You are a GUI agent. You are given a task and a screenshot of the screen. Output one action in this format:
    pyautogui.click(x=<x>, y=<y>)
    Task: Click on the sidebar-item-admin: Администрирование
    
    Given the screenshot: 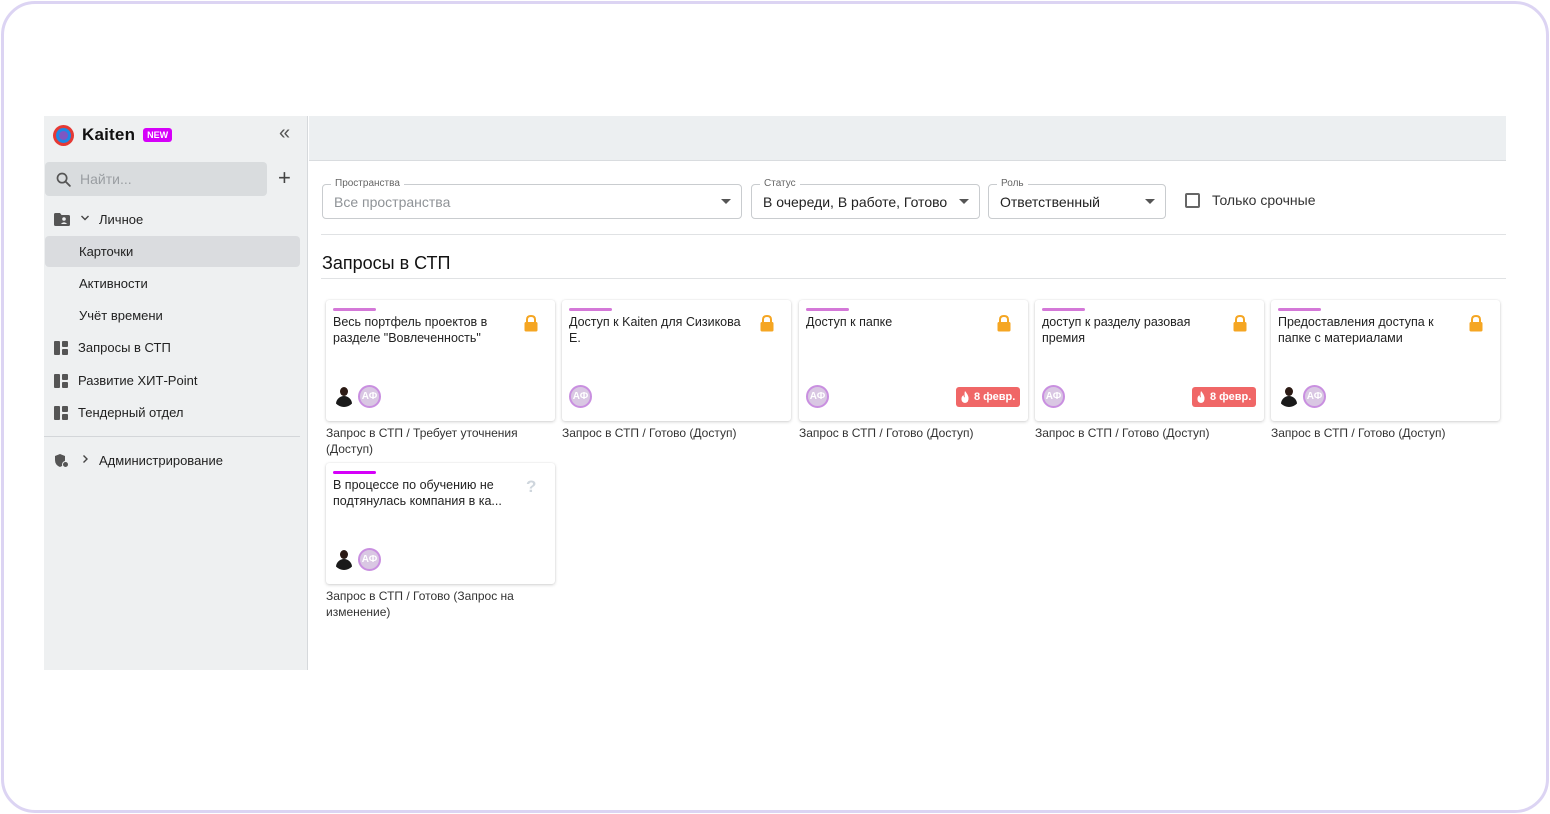 What is the action you would take?
    pyautogui.click(x=172, y=460)
    